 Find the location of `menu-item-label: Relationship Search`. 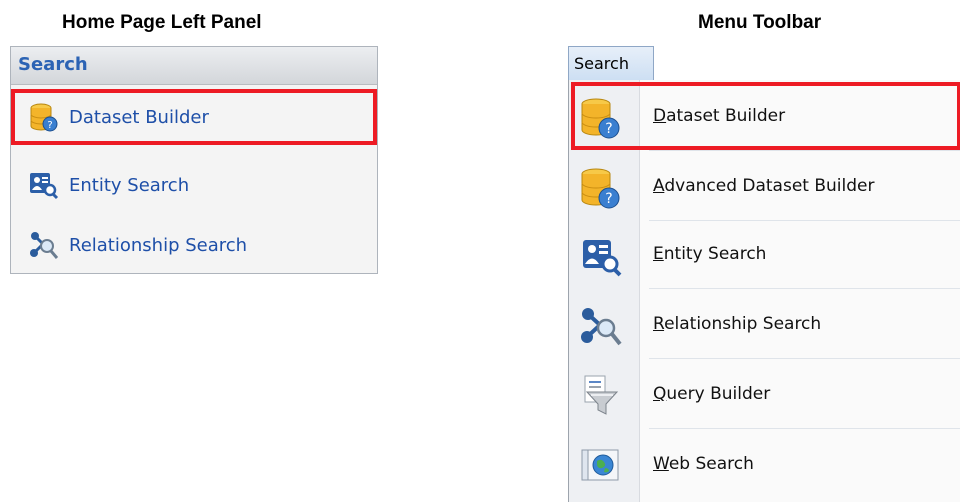

menu-item-label: Relationship Search is located at coordinates (737, 324).